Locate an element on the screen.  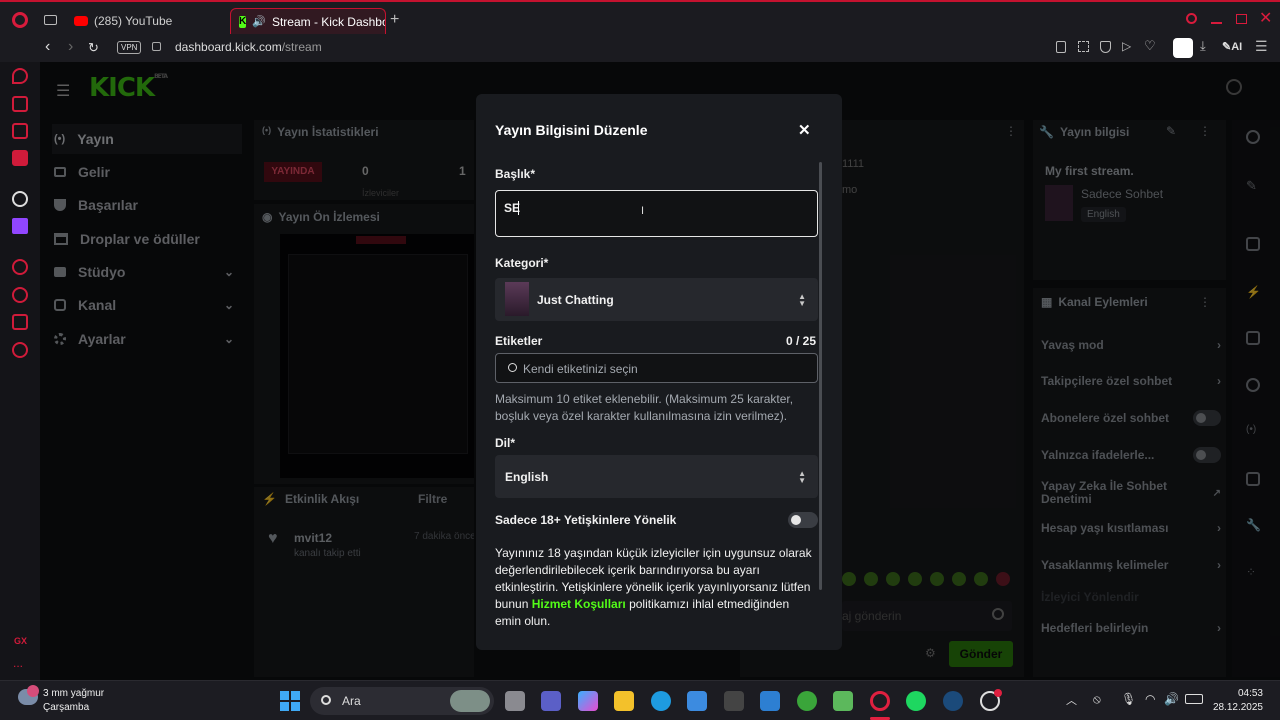
text-caret is located at coordinates (518, 208).